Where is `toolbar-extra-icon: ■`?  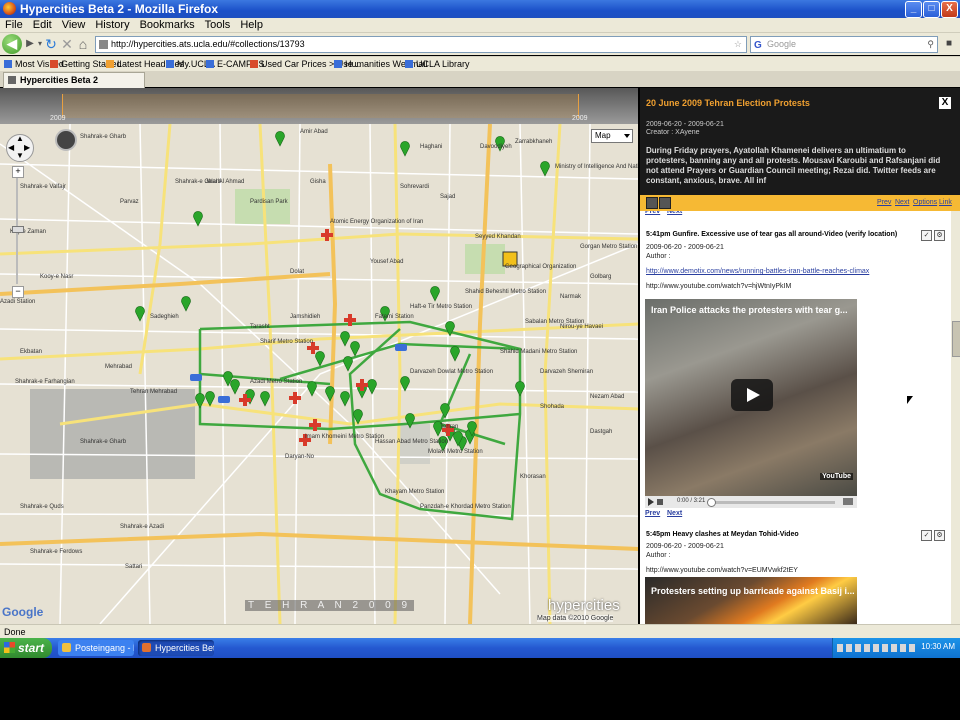
toolbar-extra-icon: ■ is located at coordinates (949, 44).